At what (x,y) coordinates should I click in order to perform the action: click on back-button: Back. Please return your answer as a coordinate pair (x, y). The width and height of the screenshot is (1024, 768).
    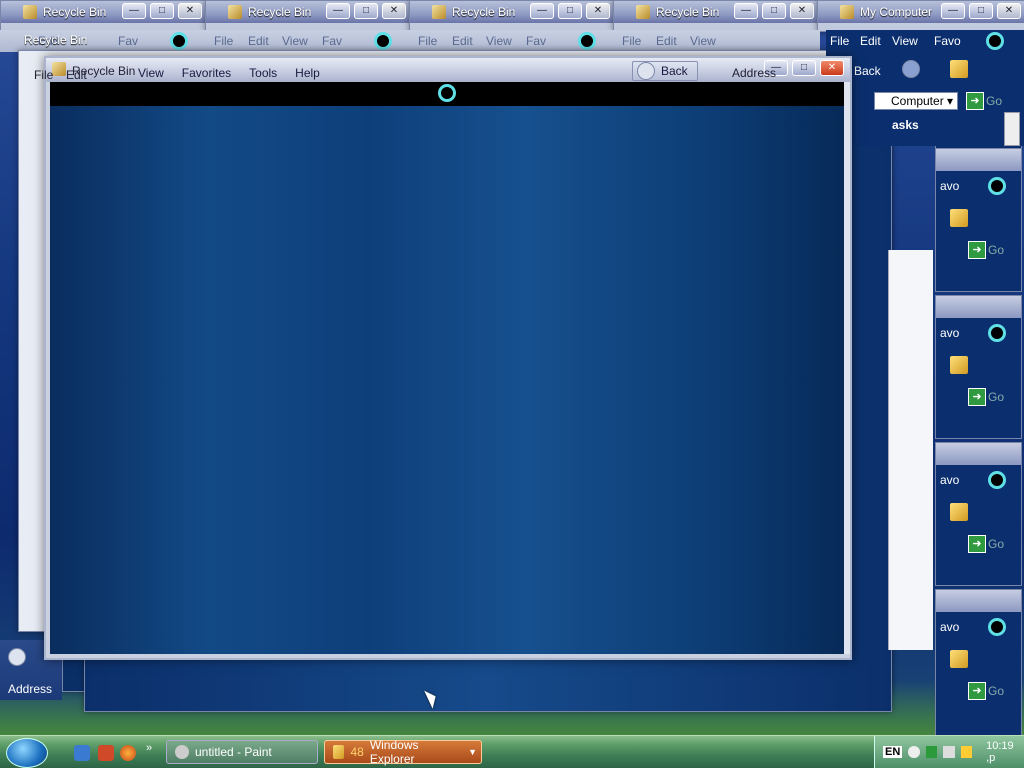
    Looking at the image, I should click on (665, 71).